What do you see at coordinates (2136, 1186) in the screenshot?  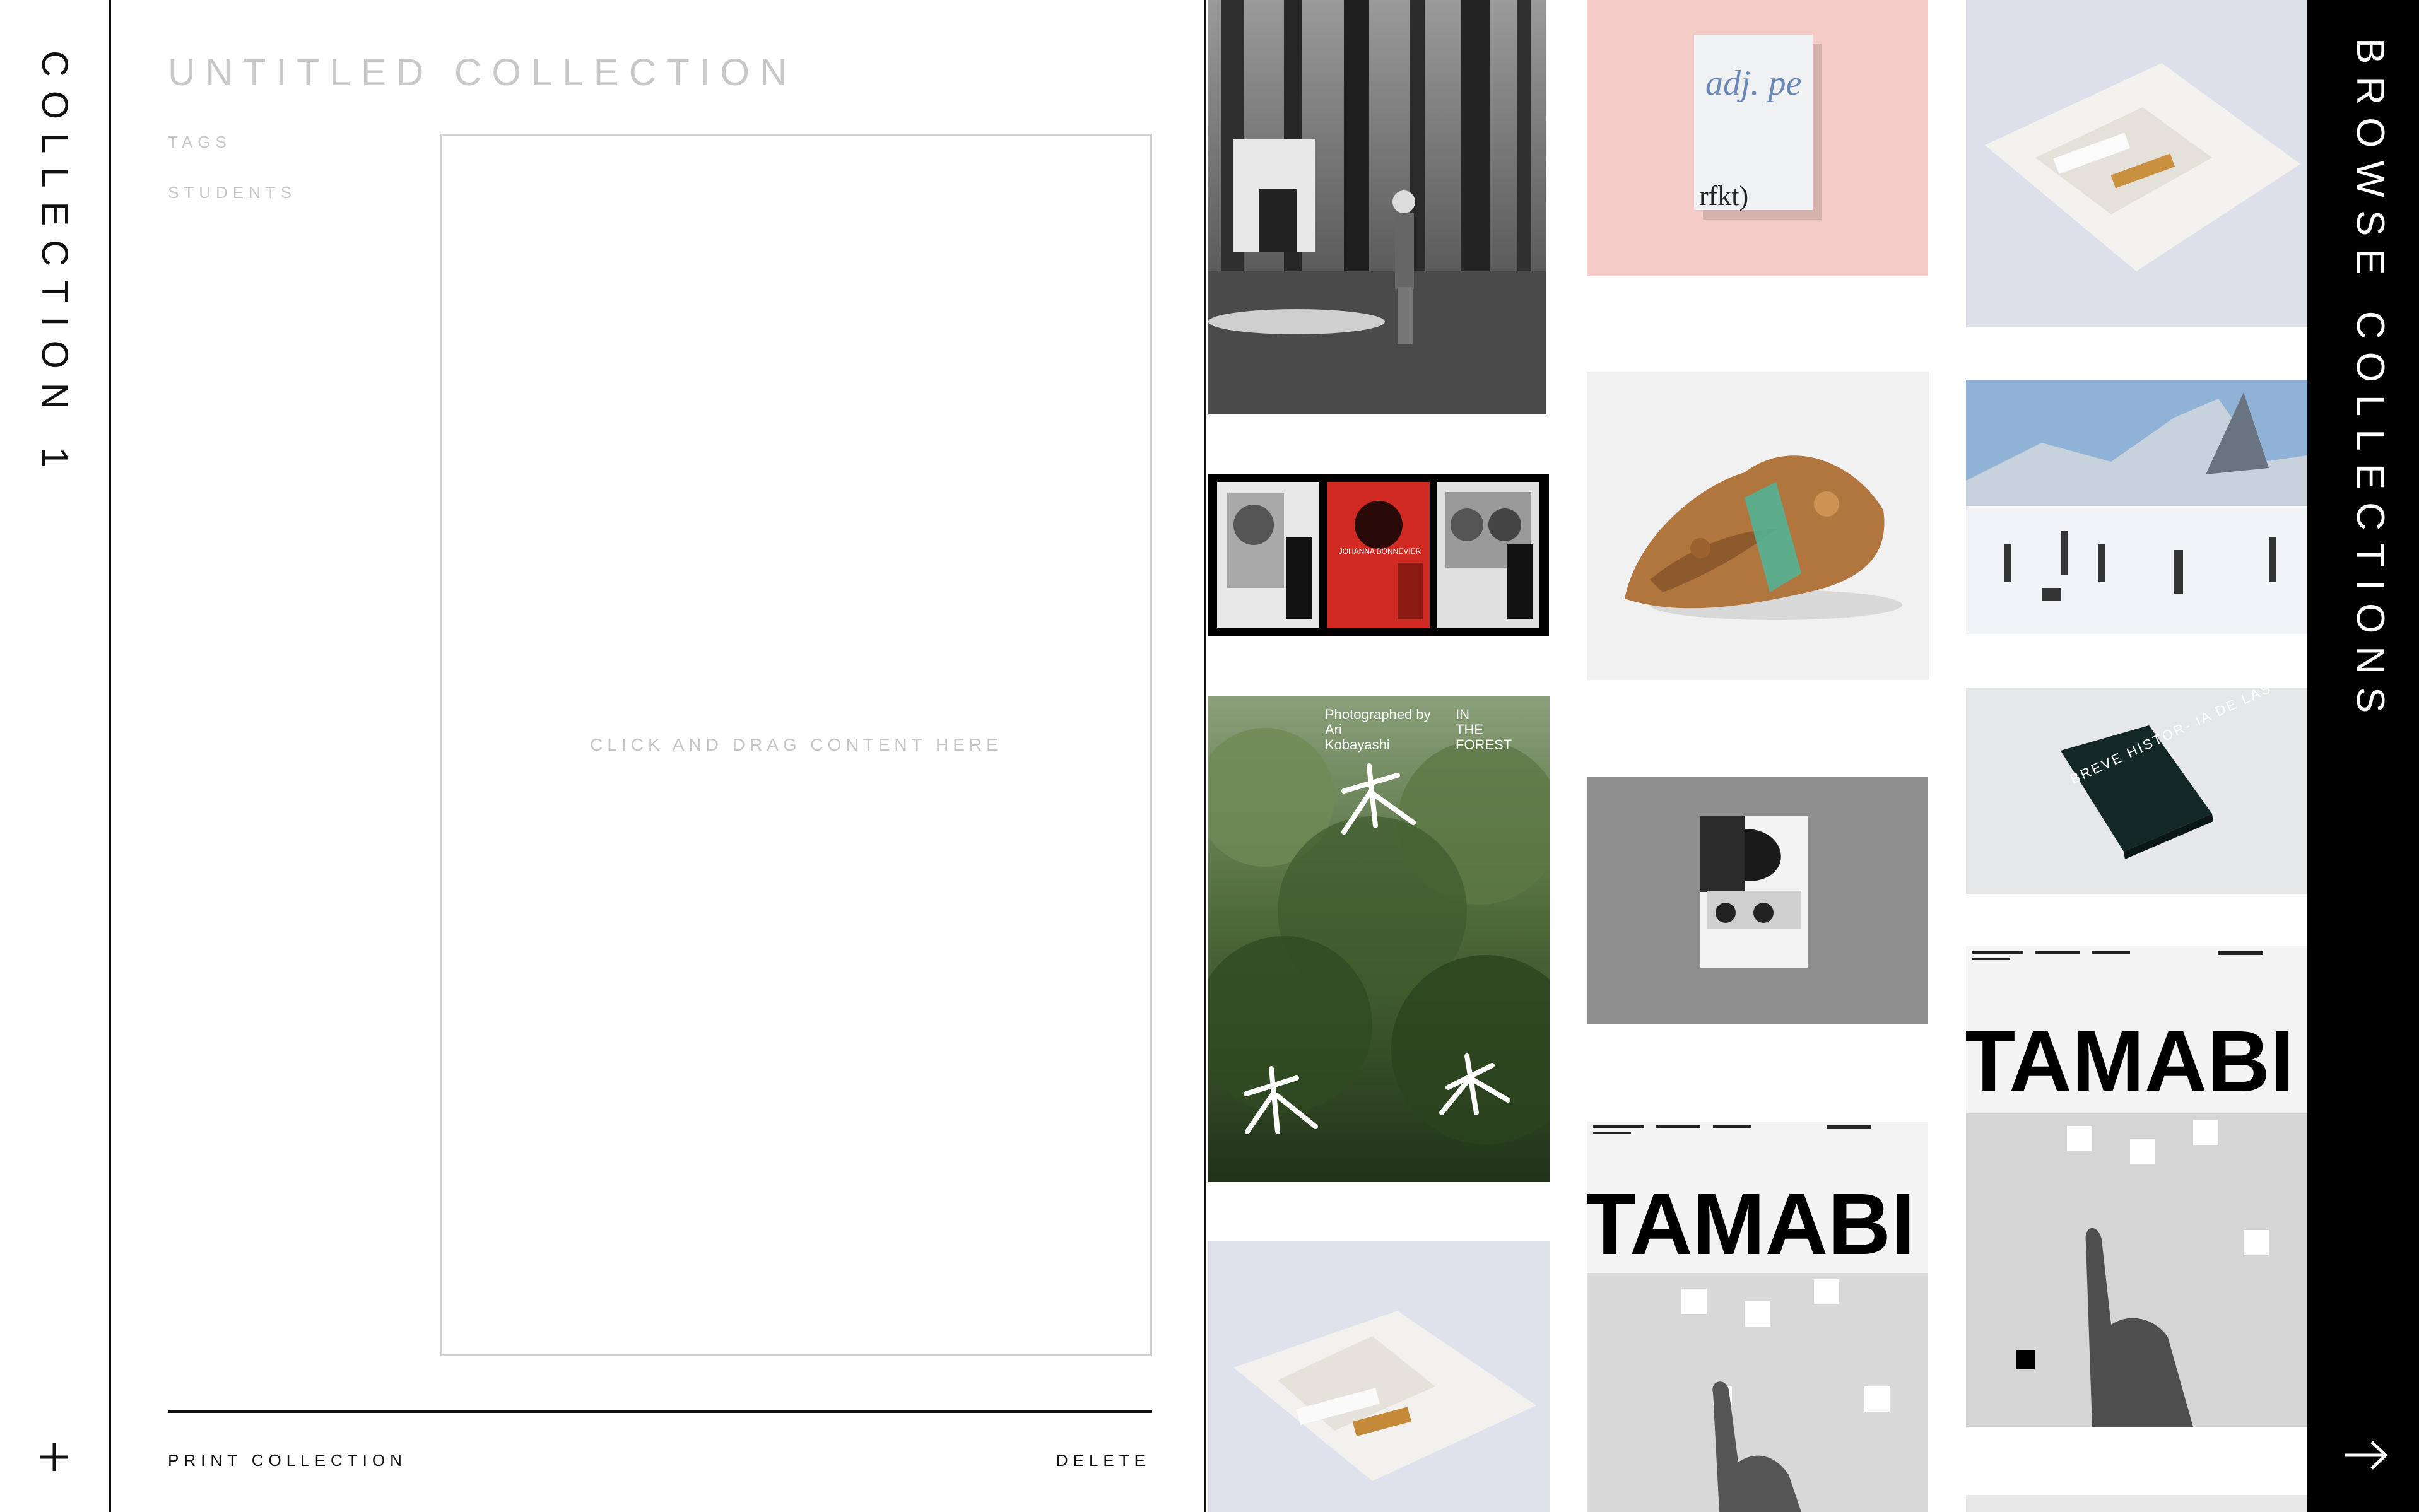 I see `tamabi-poster-b: TAMABI` at bounding box center [2136, 1186].